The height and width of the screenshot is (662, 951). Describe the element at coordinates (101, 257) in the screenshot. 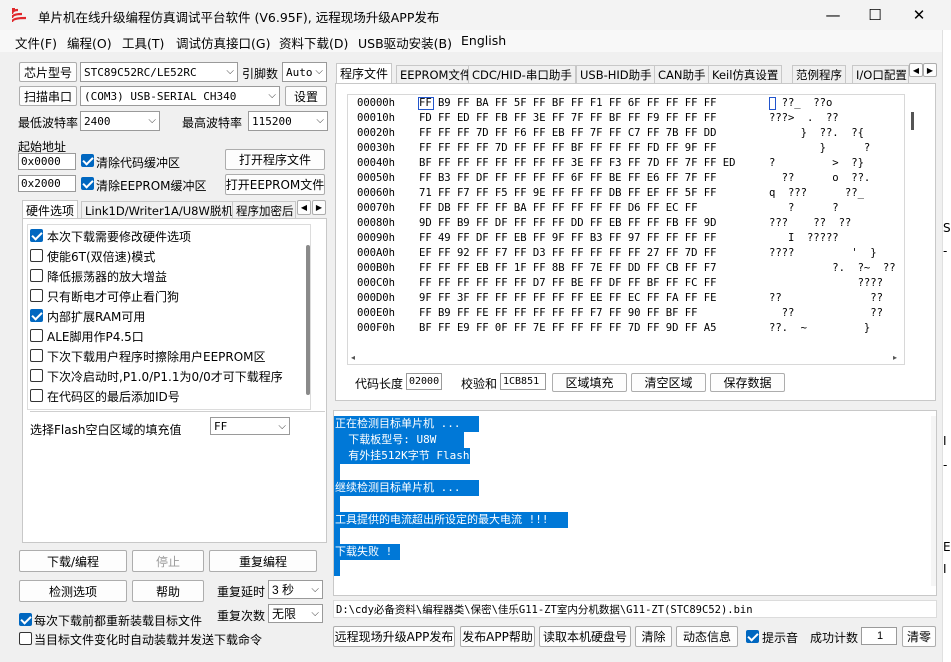

I see `option-label: 使能6T(双倍速)模式` at that location.